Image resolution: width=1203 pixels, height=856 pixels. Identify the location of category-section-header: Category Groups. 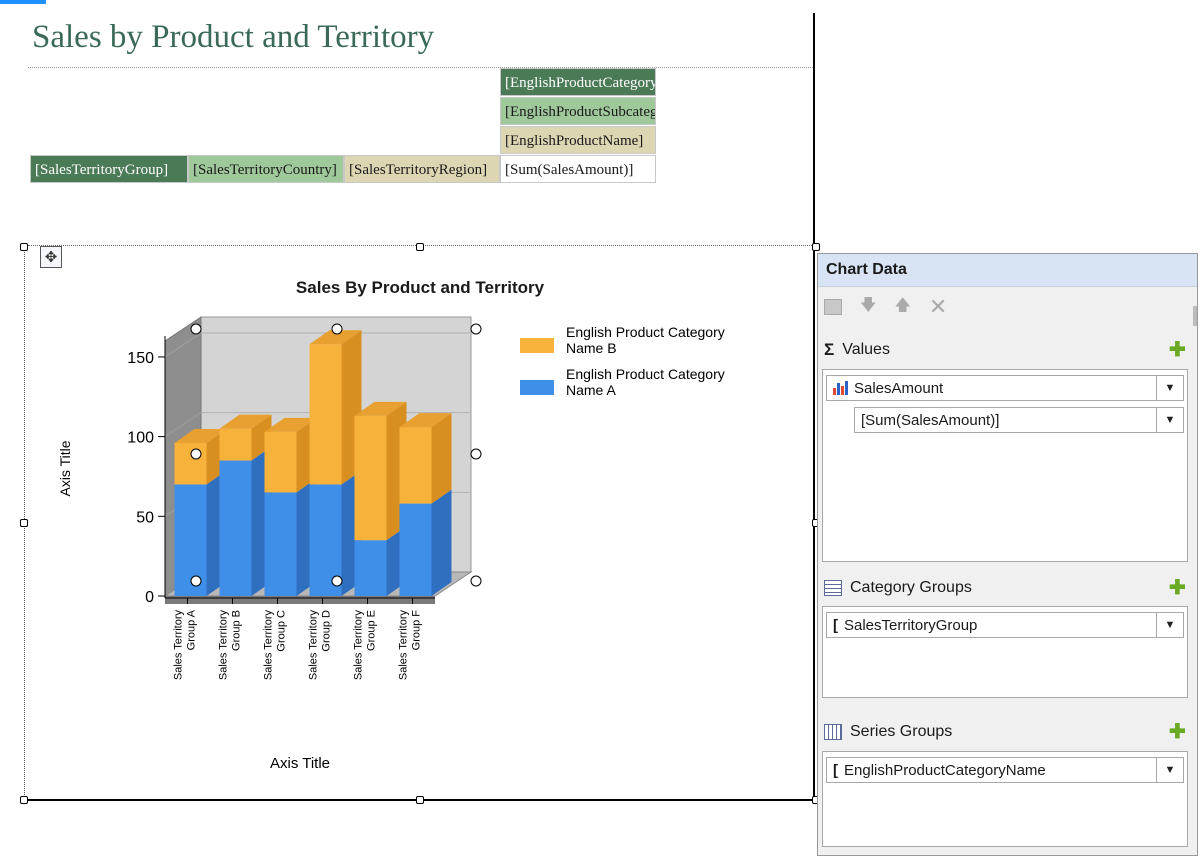
(898, 588).